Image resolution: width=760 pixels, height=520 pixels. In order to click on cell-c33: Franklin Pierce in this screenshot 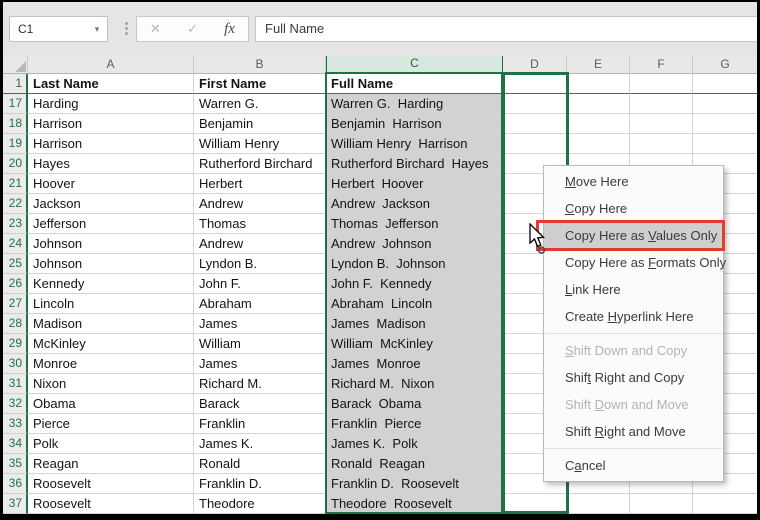, I will do `click(414, 424)`.